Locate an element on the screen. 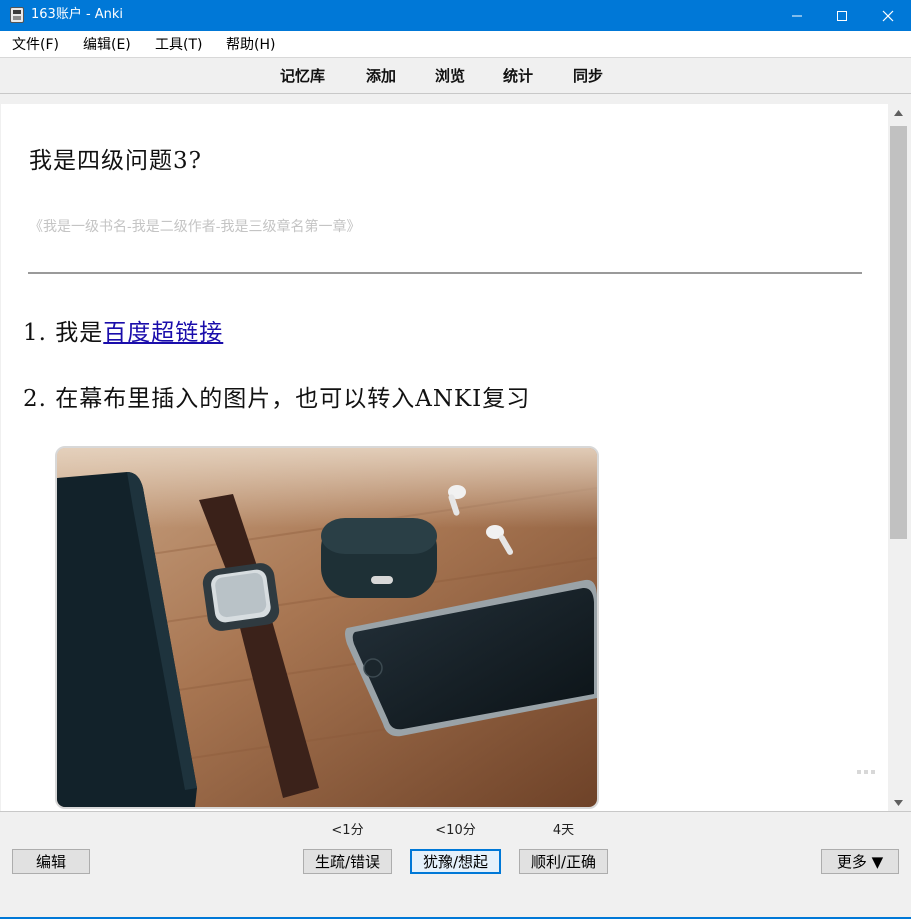 The height and width of the screenshot is (919, 911). menu-tools: 工具(T) is located at coordinates (178, 45).